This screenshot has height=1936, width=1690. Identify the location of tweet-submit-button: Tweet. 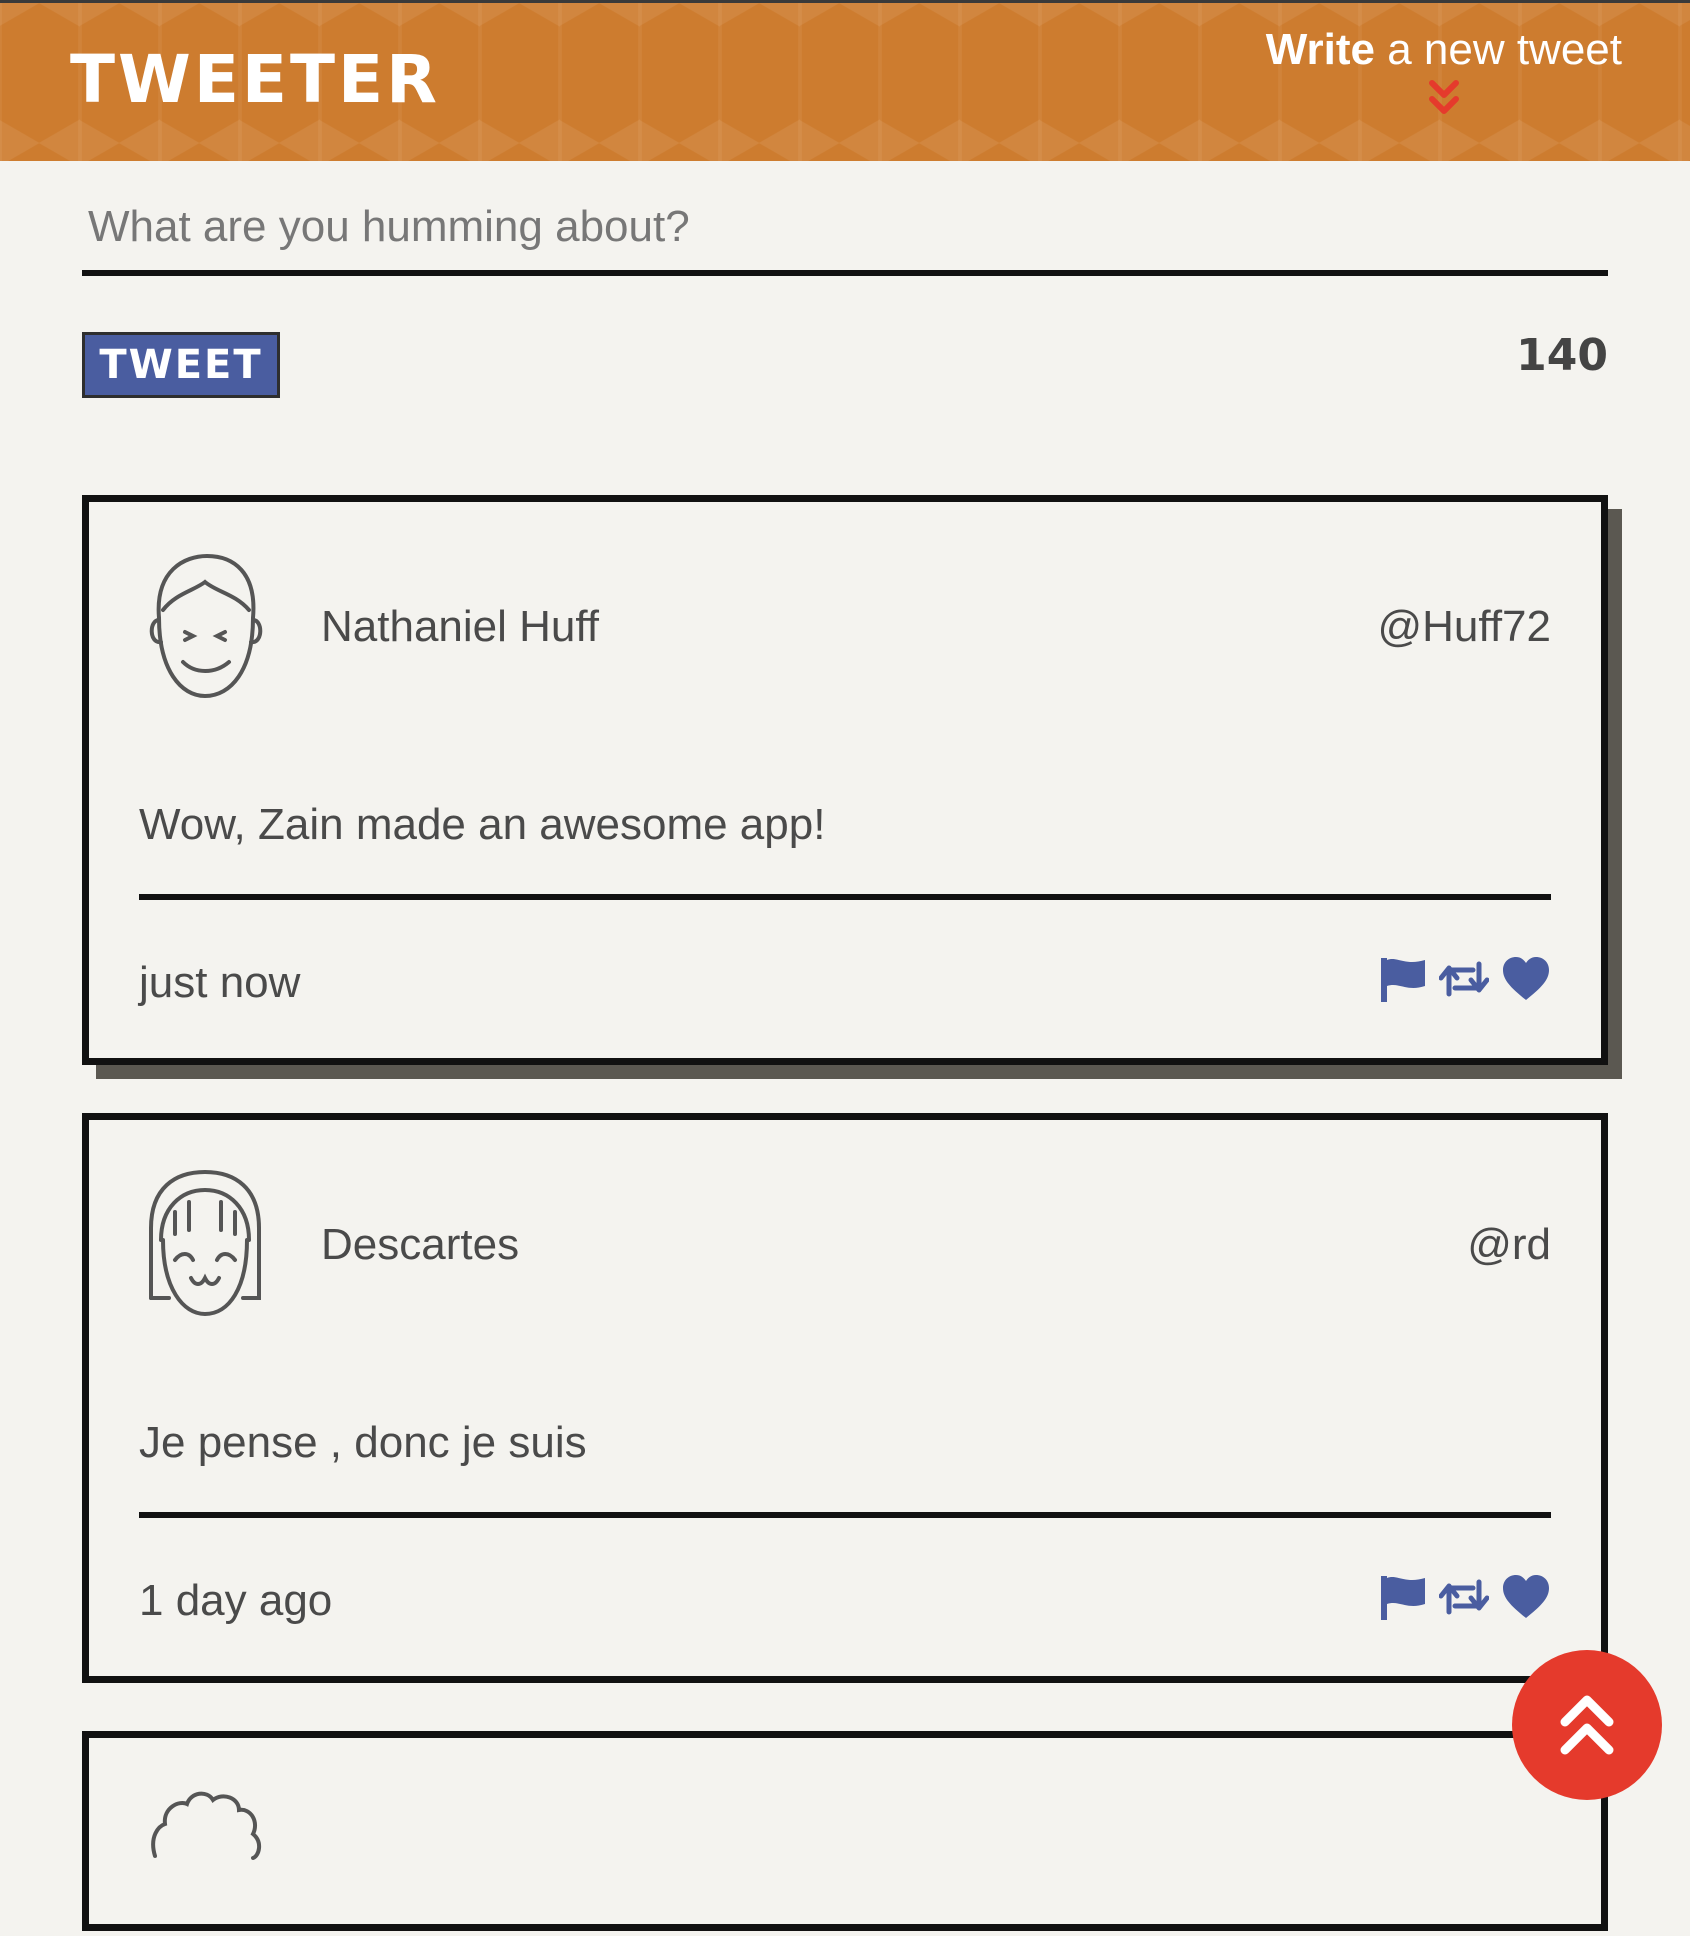
(181, 365).